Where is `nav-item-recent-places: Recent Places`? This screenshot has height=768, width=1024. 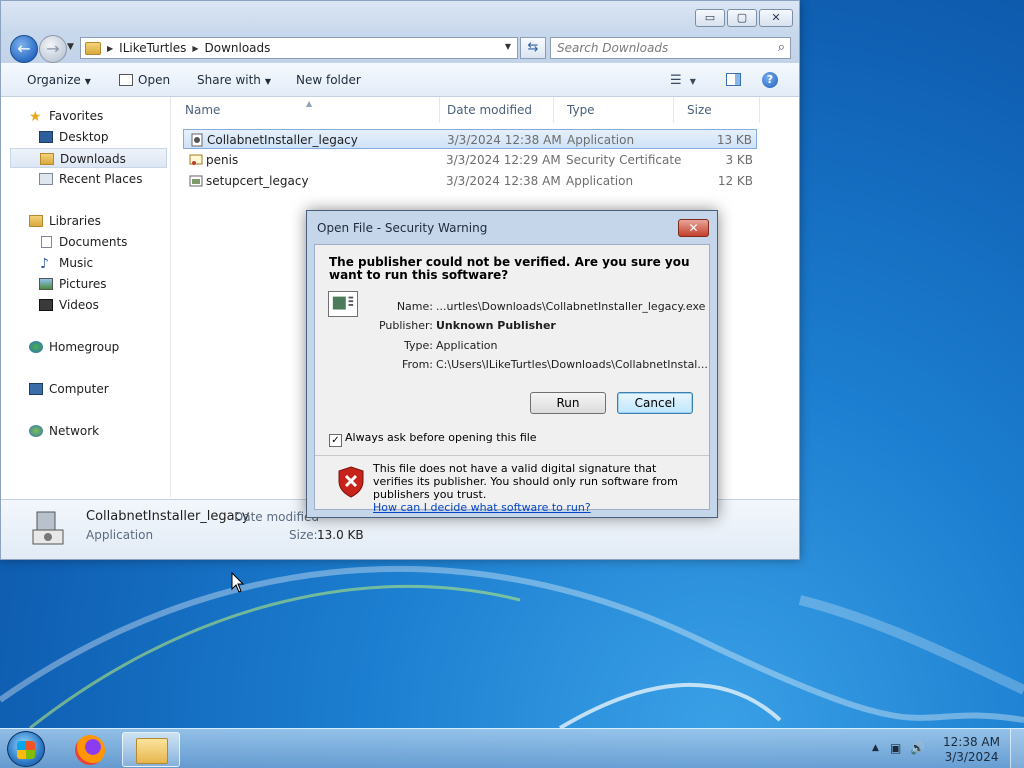 nav-item-recent-places: Recent Places is located at coordinates (84, 179).